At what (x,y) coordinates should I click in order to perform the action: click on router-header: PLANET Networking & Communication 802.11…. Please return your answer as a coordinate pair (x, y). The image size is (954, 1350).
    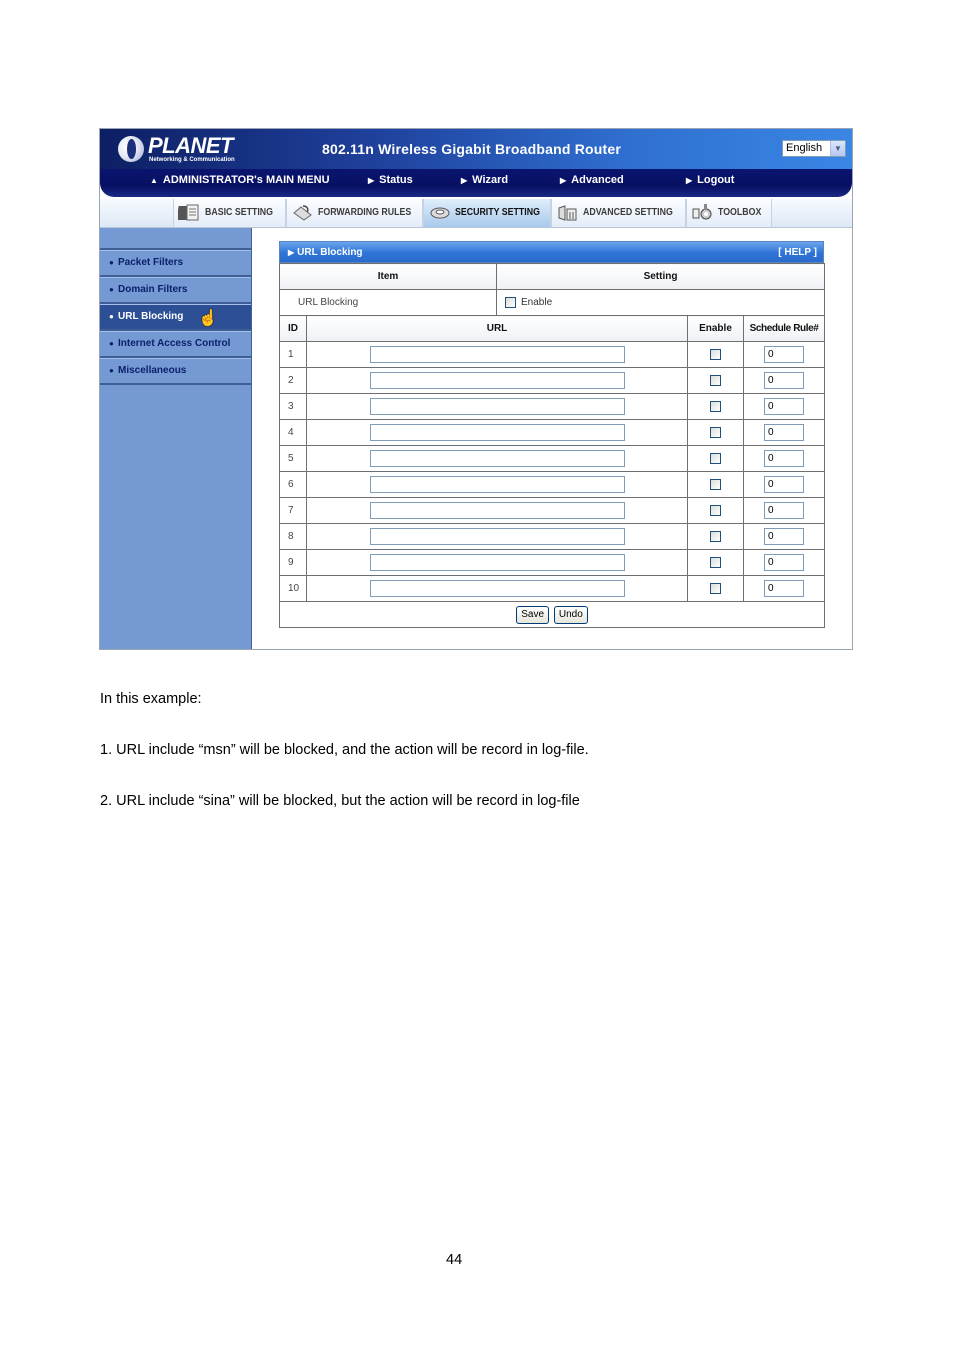
    Looking at the image, I should click on (476, 149).